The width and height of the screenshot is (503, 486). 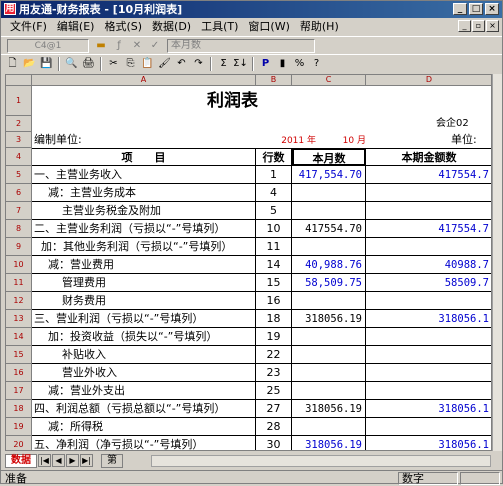 I want to click on row-header: 16, so click(x=19, y=373).